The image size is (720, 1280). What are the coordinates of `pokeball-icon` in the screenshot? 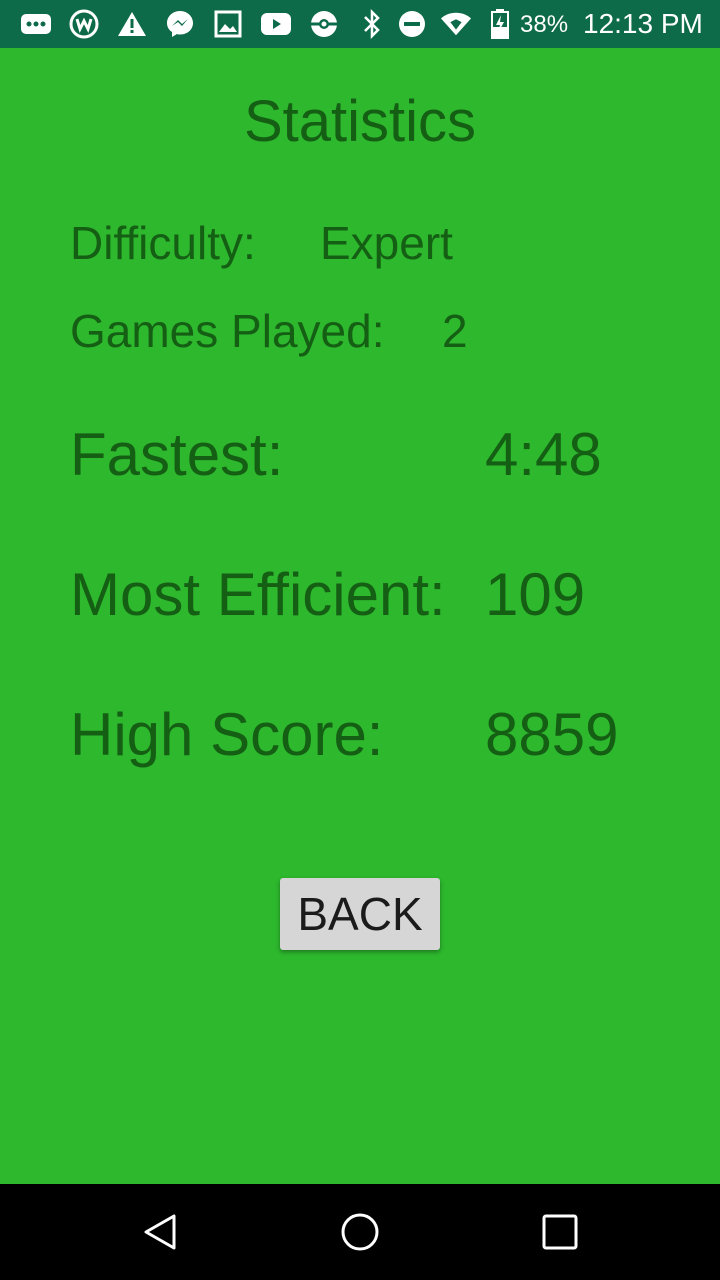 It's located at (324, 24).